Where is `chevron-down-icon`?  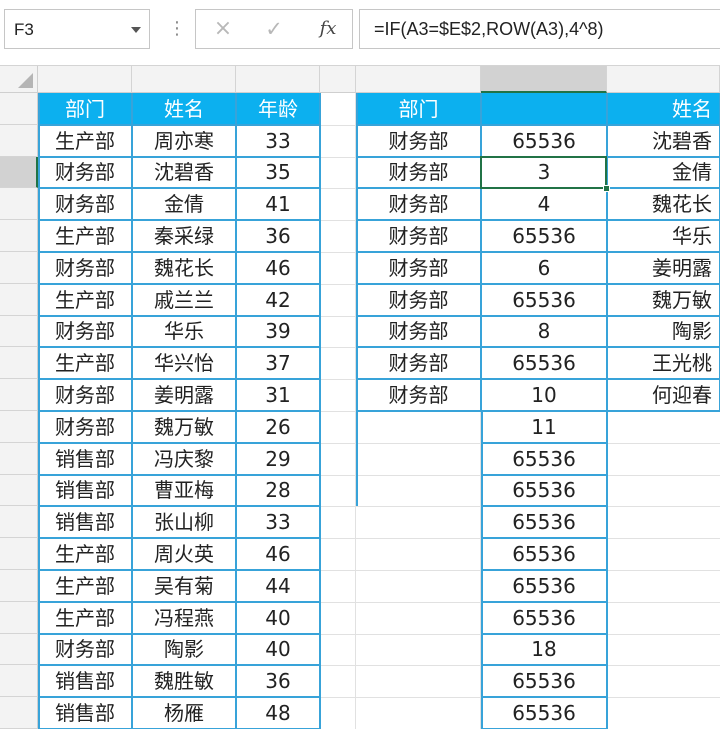 chevron-down-icon is located at coordinates (136, 30).